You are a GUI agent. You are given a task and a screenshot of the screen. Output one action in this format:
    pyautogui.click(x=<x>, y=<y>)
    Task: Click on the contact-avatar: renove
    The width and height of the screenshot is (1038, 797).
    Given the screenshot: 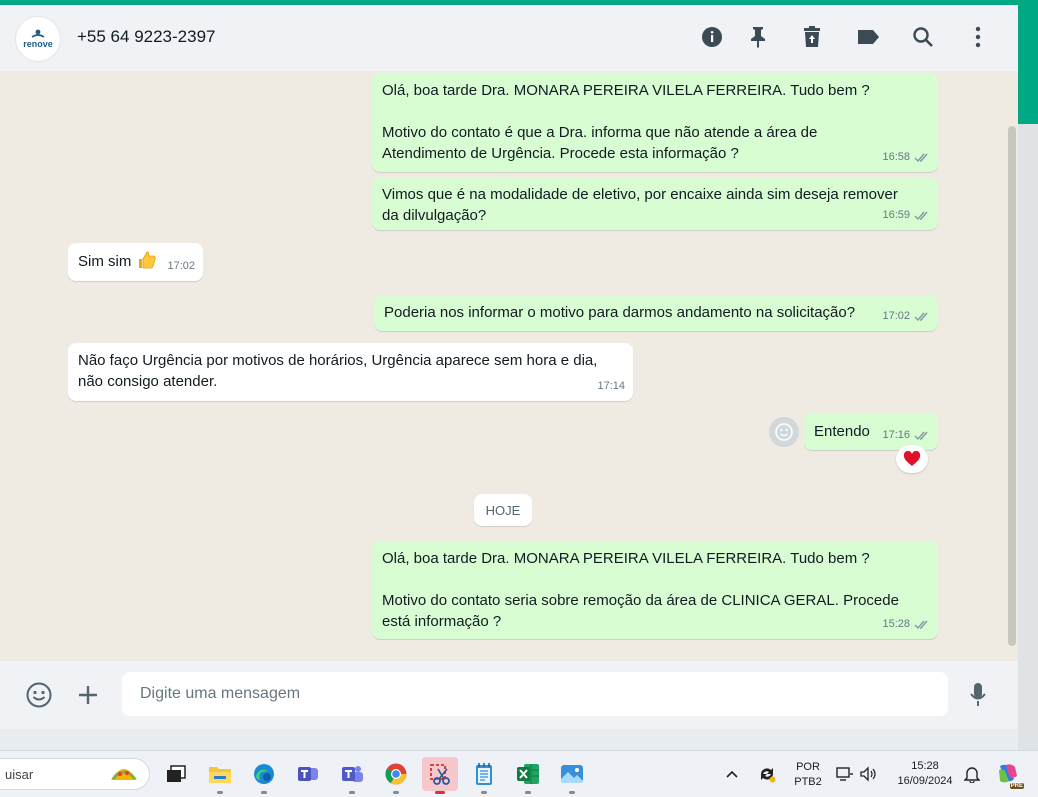 What is the action you would take?
    pyautogui.click(x=38, y=39)
    